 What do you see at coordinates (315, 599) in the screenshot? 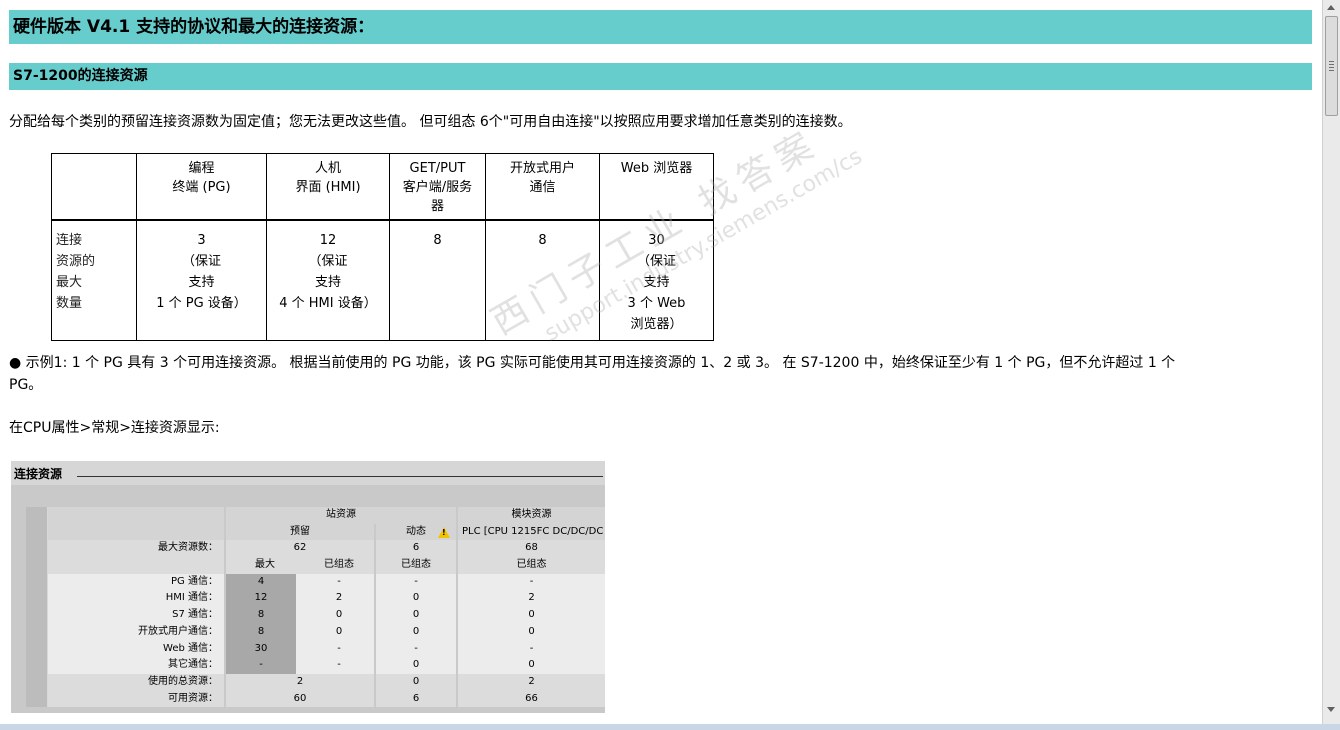
I see `grid-row-hmi: HMI 通信： 12 2 0 2` at bounding box center [315, 599].